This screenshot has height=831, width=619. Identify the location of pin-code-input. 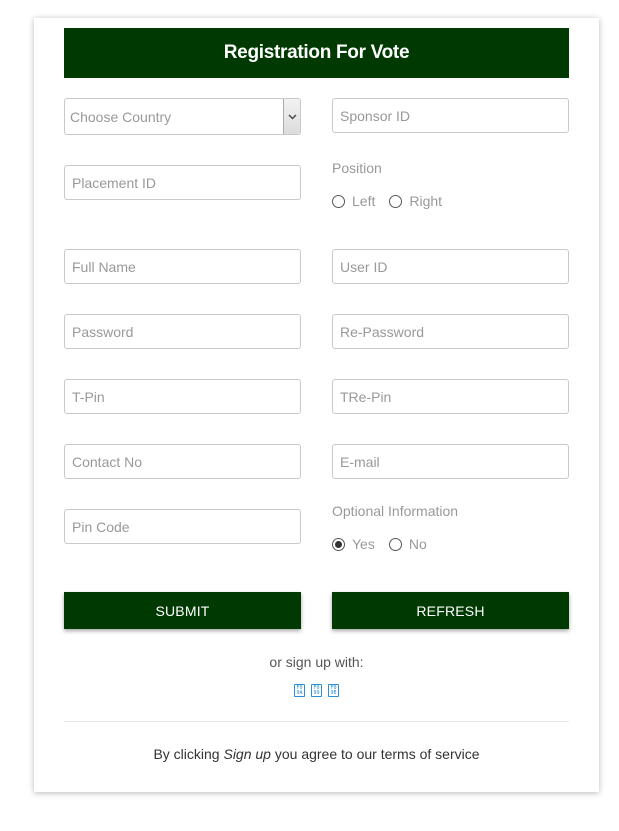
(182, 526).